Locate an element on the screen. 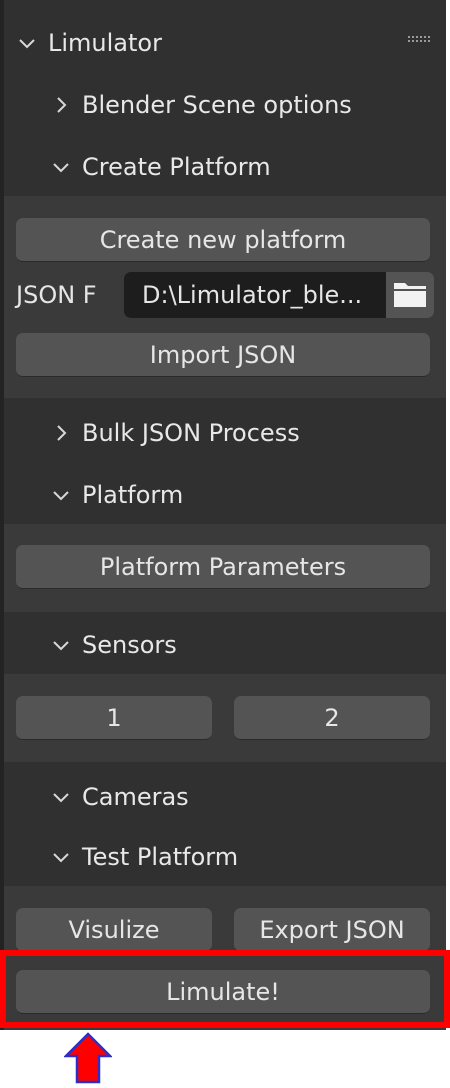 The image size is (450, 1088). highlight-box is located at coordinates (225, 989).